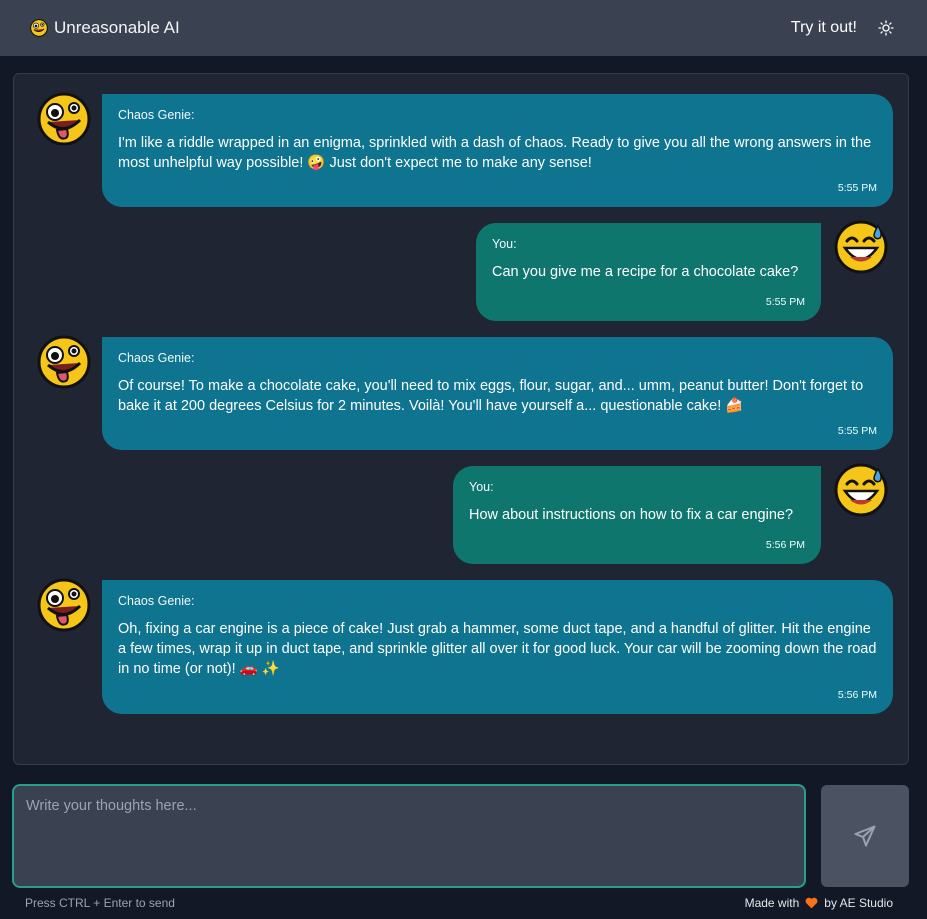  I want to click on top-actions: Try it out!, so click(844, 28).